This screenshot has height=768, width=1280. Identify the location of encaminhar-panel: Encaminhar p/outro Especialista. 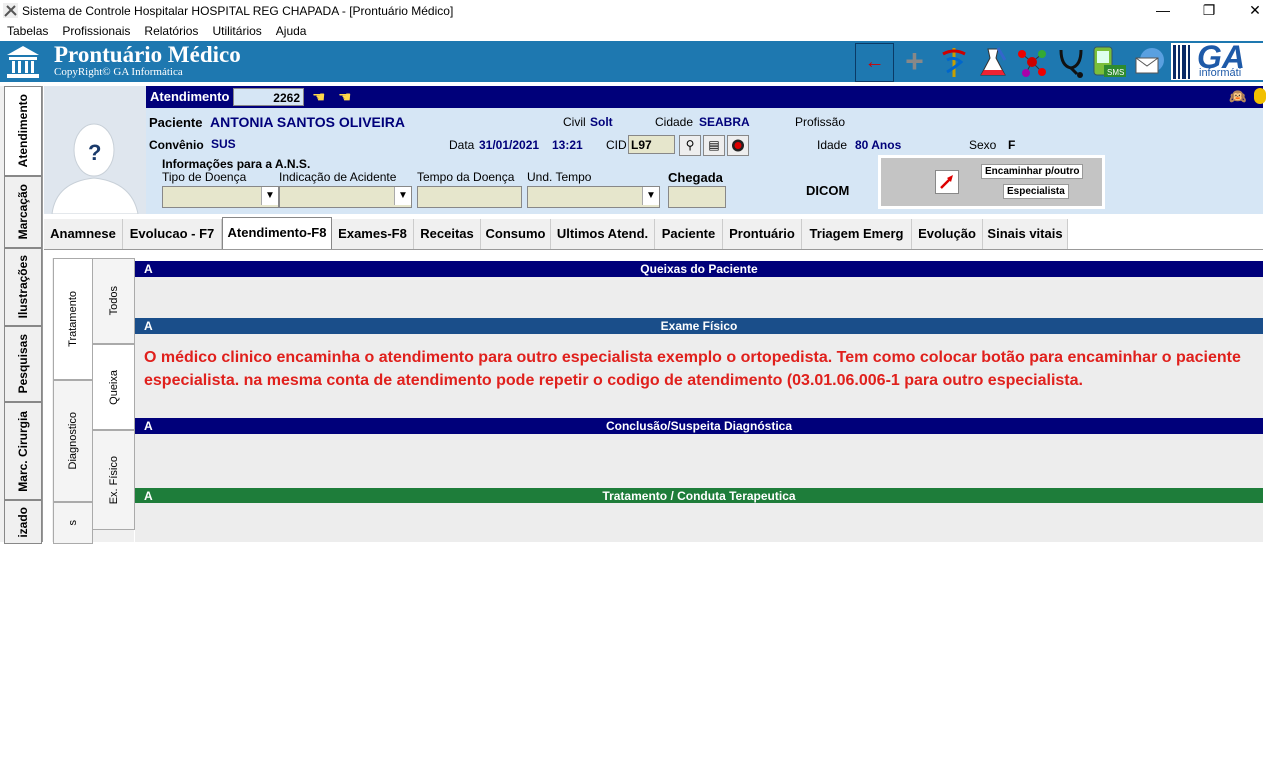
(991, 182).